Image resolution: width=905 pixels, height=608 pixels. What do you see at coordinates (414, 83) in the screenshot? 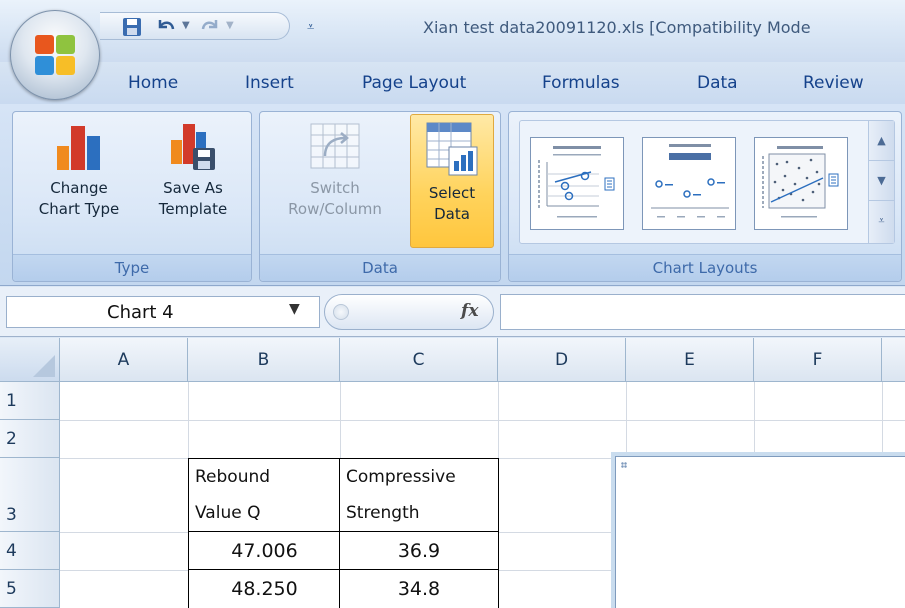
I see `tab-page-layout: Page Layout` at bounding box center [414, 83].